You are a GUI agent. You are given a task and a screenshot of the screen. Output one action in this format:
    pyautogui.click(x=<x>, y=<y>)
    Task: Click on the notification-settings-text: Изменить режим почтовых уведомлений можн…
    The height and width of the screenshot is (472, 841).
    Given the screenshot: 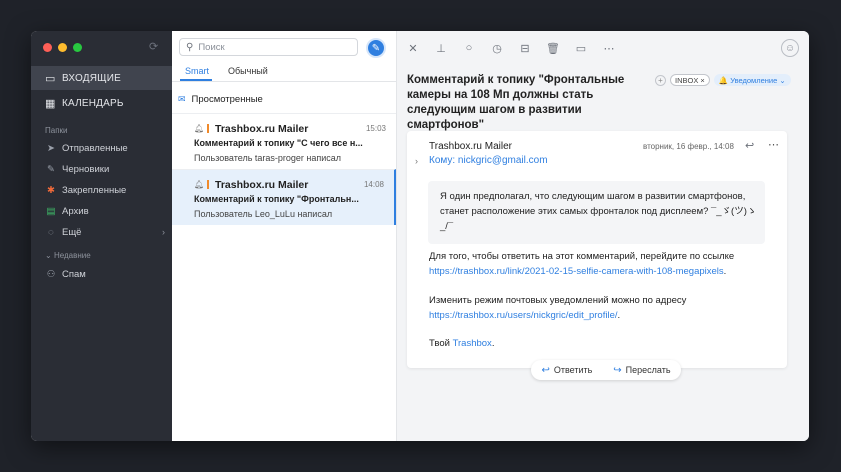 What is the action you would take?
    pyautogui.click(x=604, y=308)
    